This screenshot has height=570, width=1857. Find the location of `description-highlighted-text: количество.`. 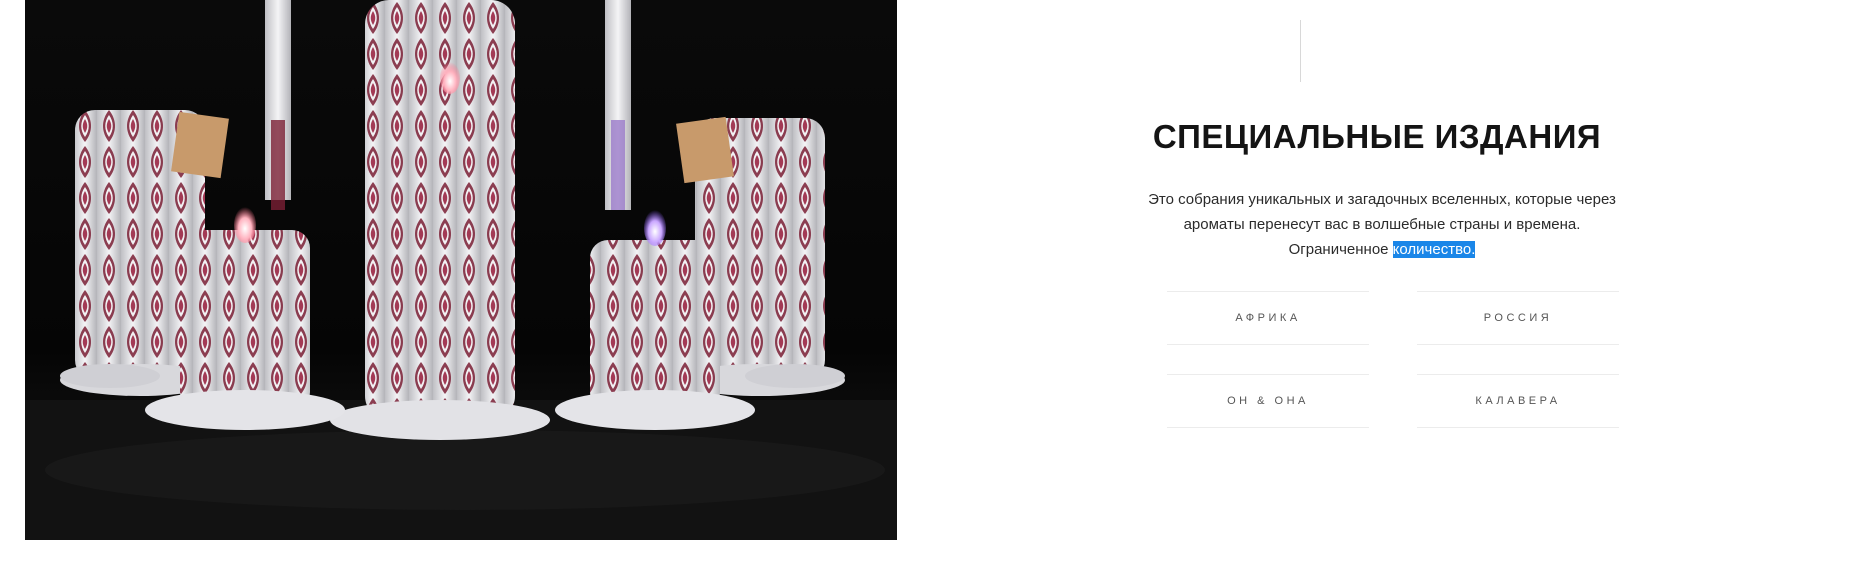

description-highlighted-text: количество. is located at coordinates (1434, 249).